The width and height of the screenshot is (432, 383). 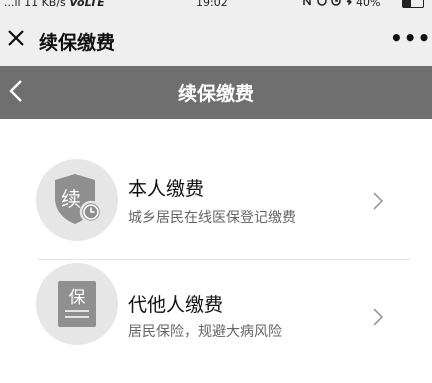 What do you see at coordinates (224, 259) in the screenshot?
I see `divider` at bounding box center [224, 259].